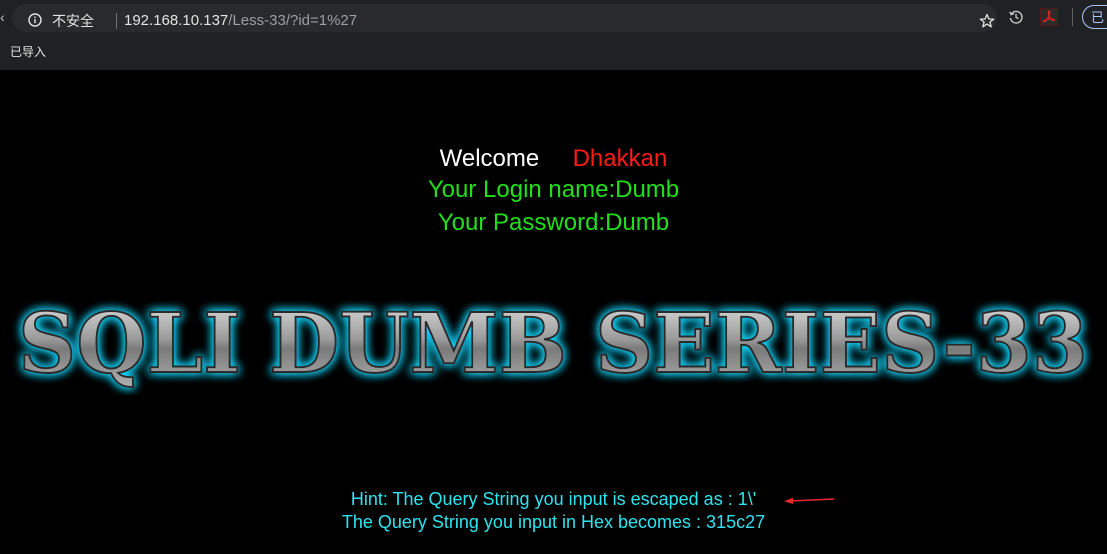  I want to click on omnibox: 不安全 192.168.10.137/Less-33/?id=1%27, so click(504, 18).